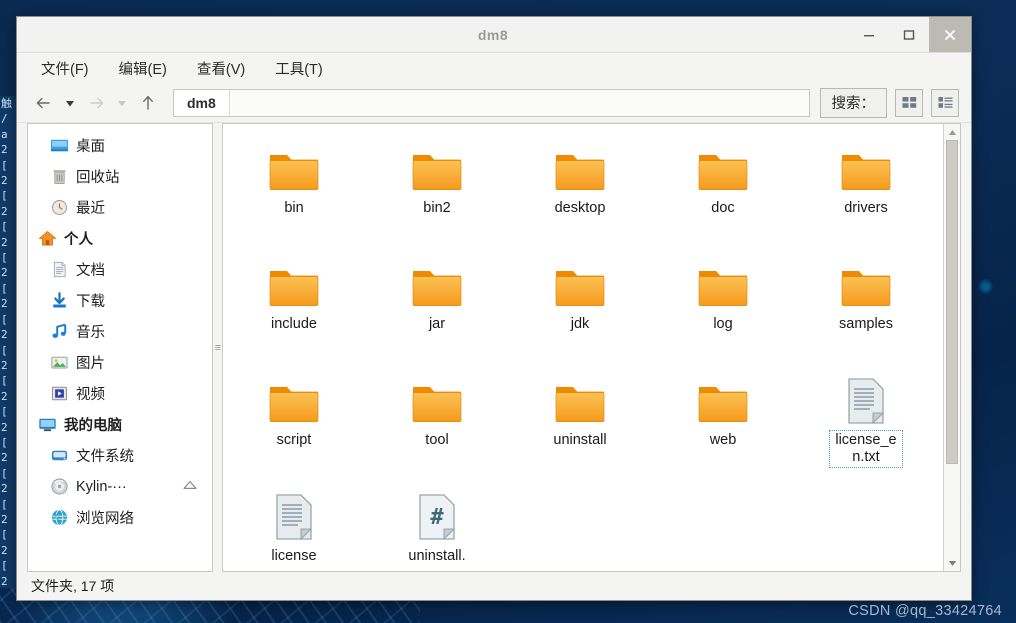  I want to click on arrow-right-icon, so click(97, 102).